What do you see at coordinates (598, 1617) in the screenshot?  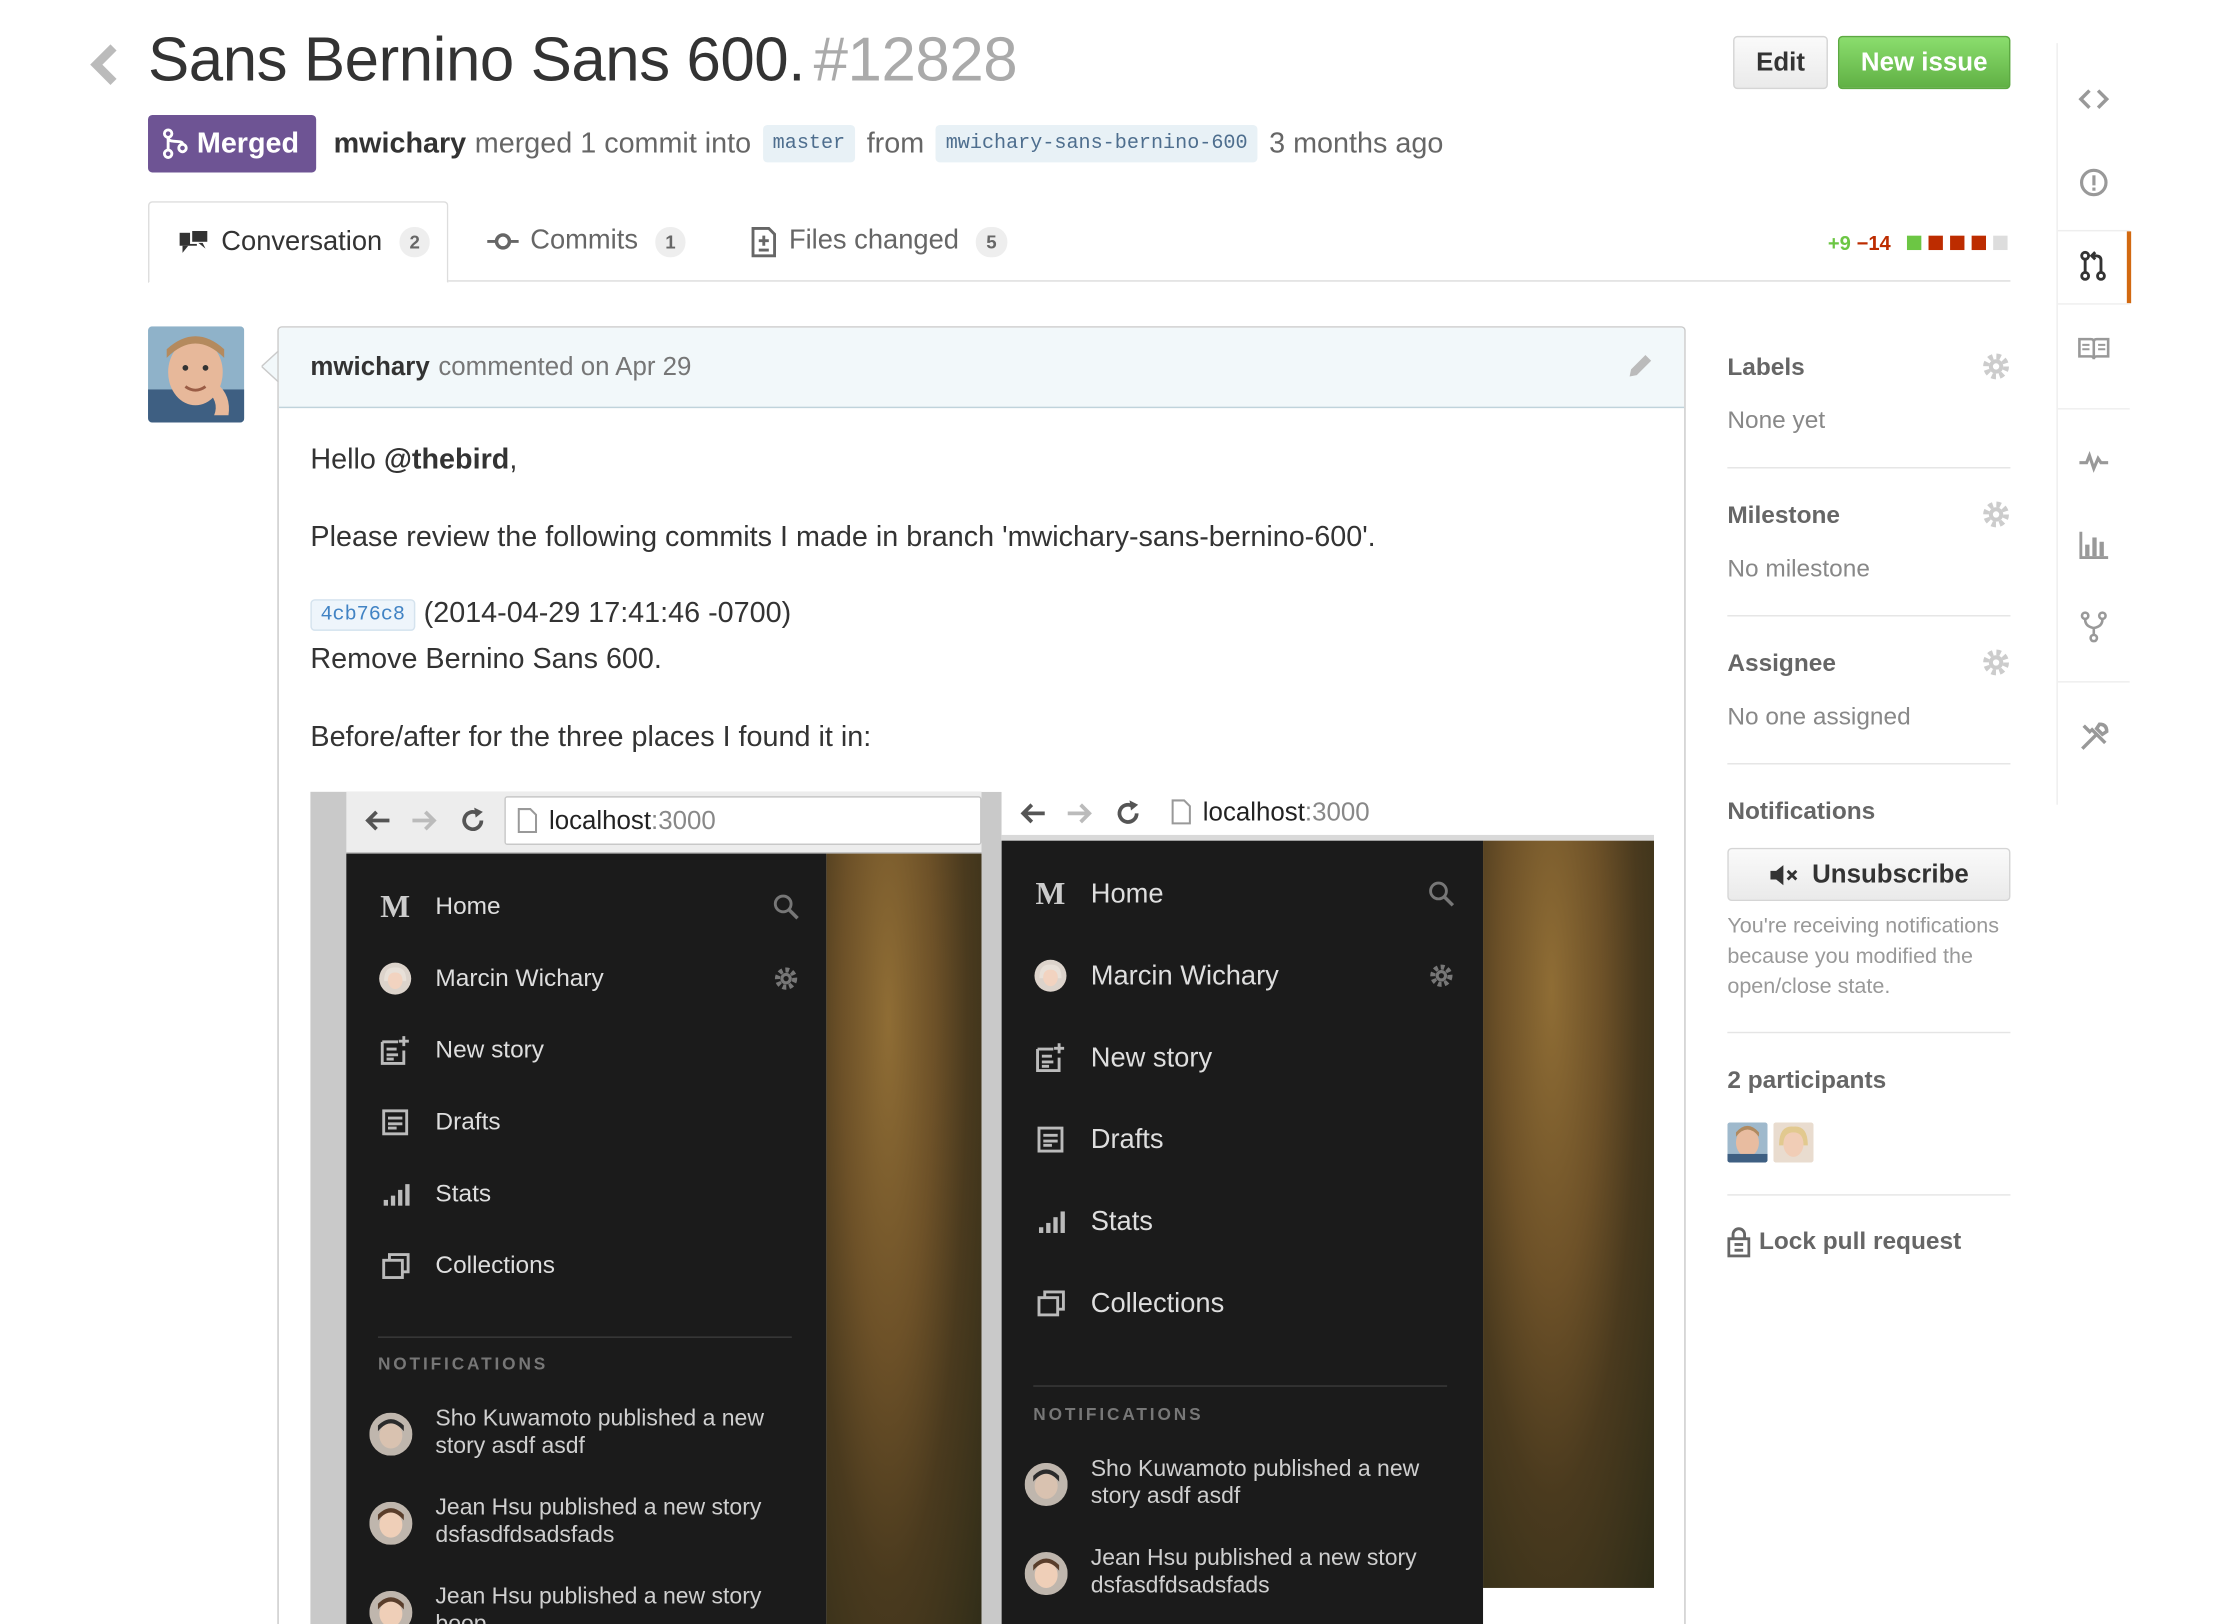 I see `notification-line: boop` at bounding box center [598, 1617].